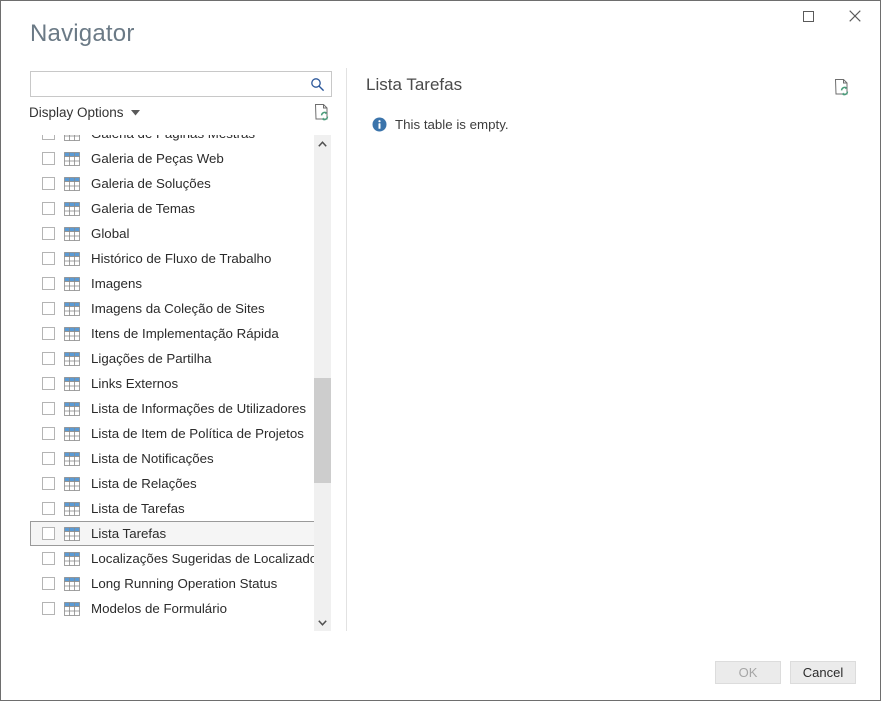 The height and width of the screenshot is (701, 881). I want to click on panel-divider, so click(346, 349).